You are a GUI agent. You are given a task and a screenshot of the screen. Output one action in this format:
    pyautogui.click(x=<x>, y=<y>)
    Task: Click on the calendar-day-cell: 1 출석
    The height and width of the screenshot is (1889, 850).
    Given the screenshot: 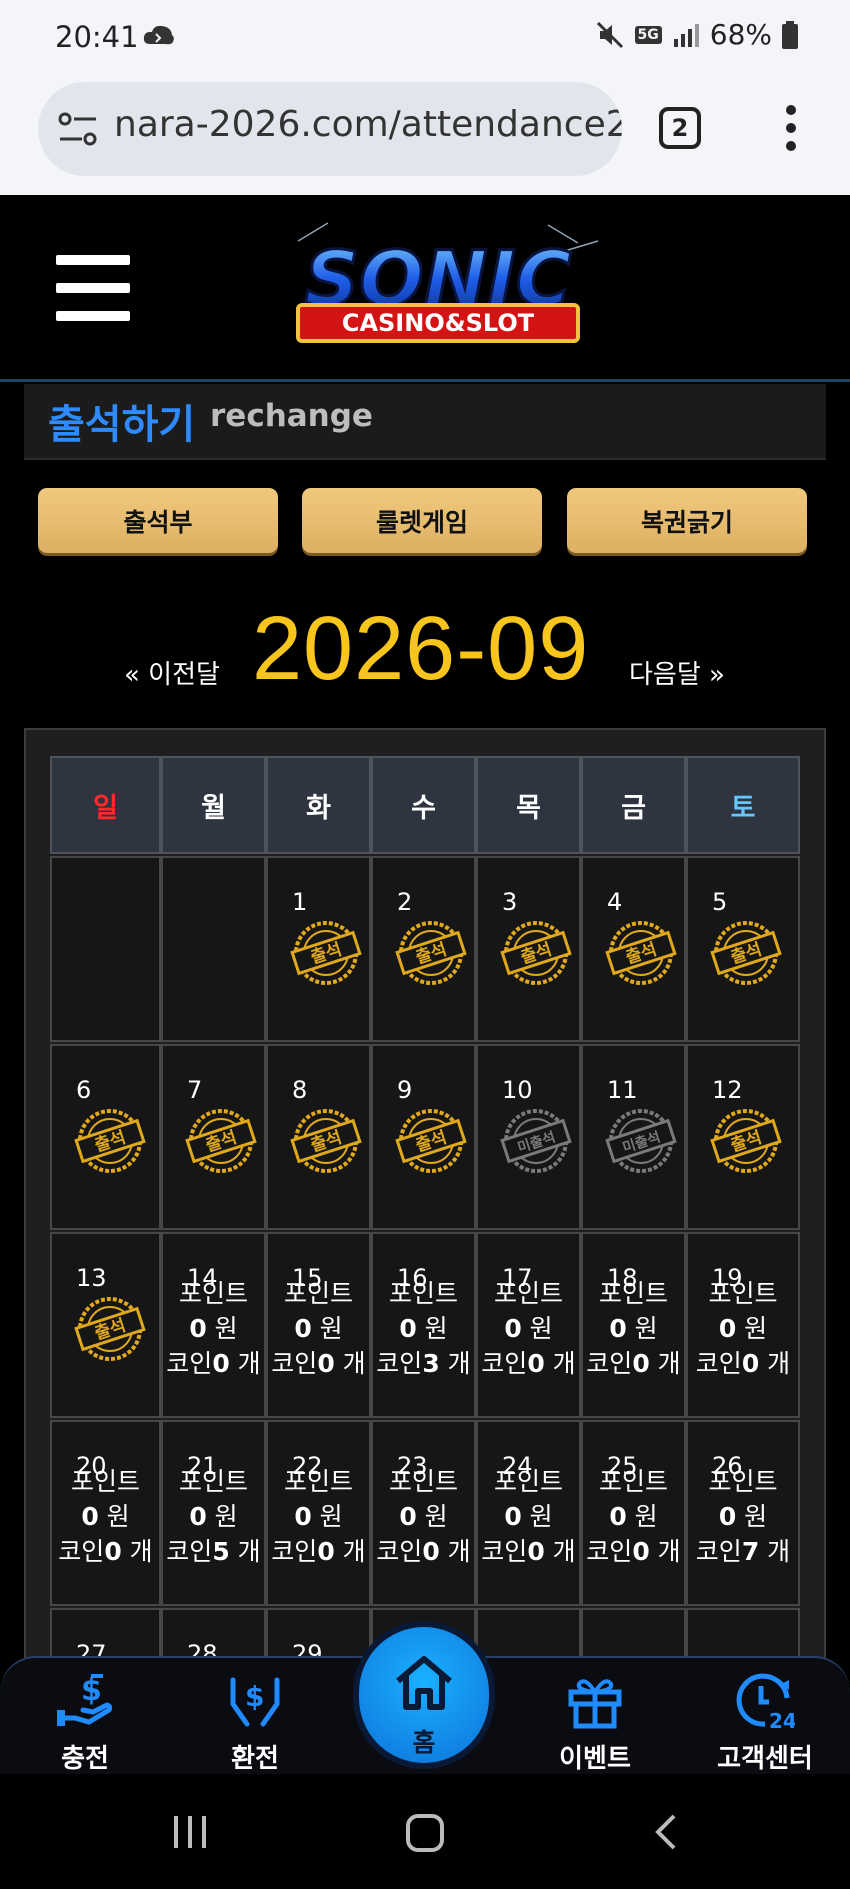 What is the action you would take?
    pyautogui.click(x=318, y=949)
    